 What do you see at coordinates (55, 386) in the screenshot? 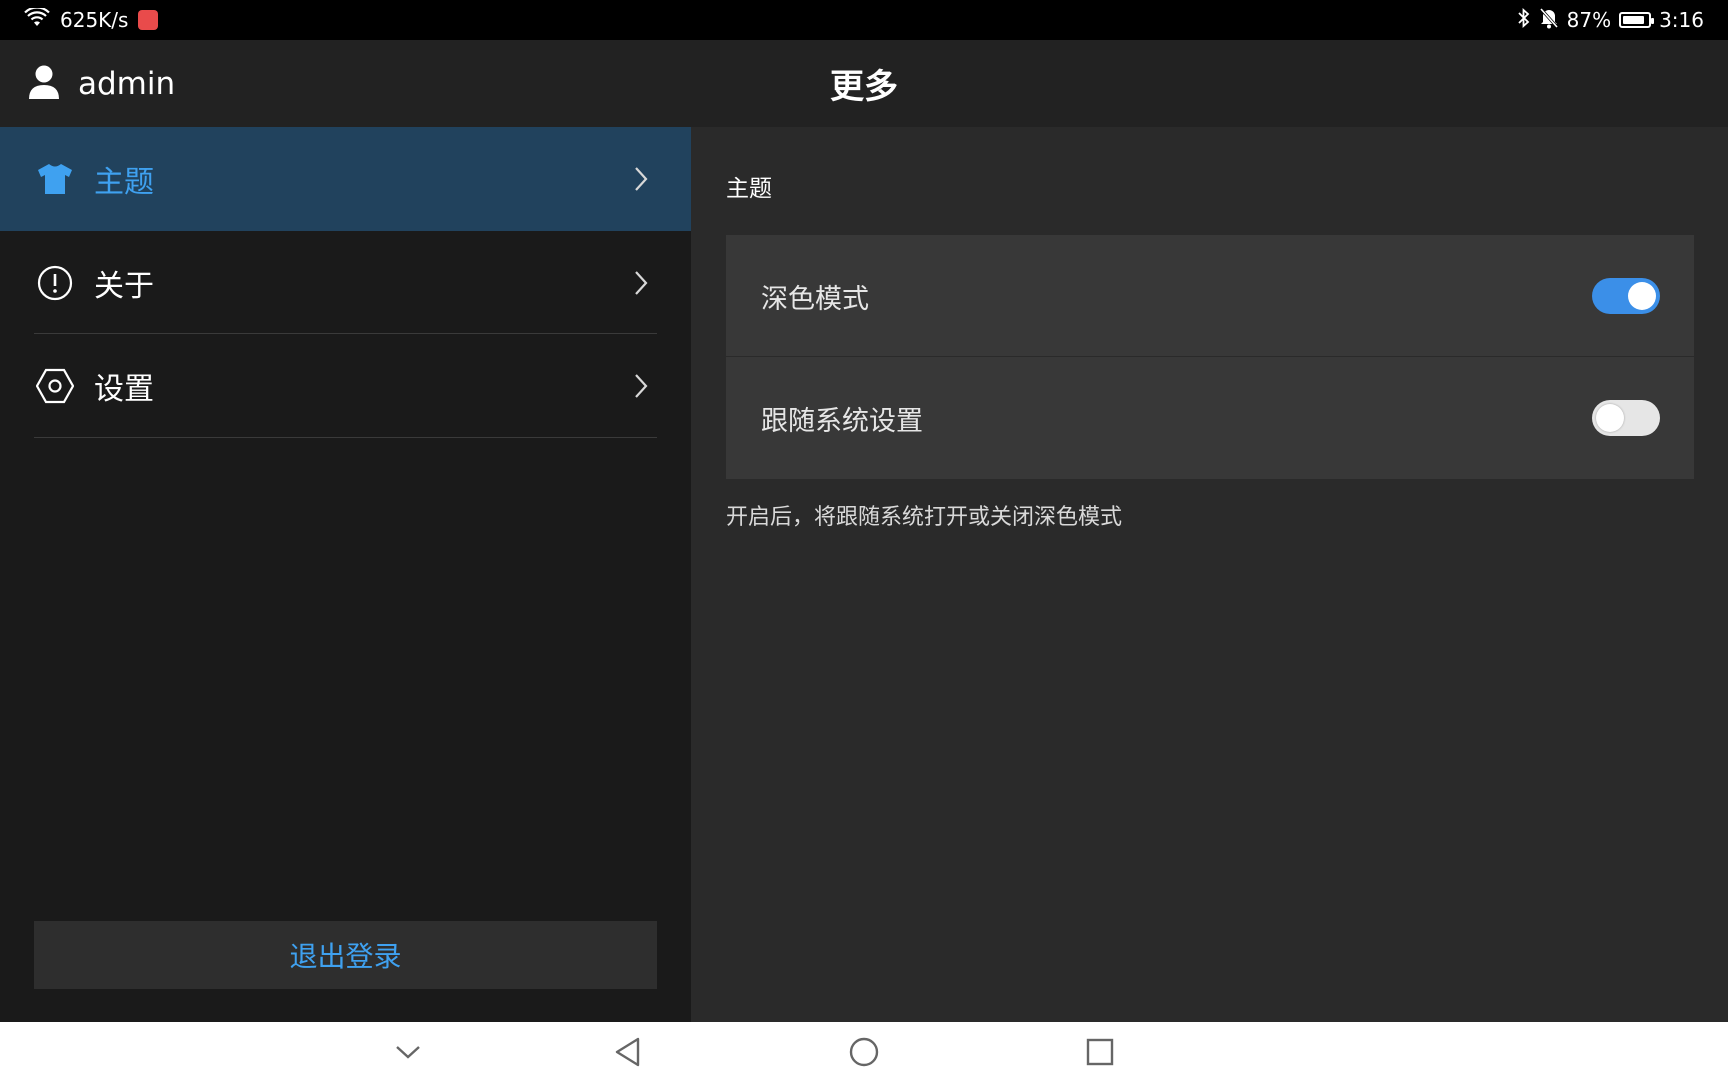
I see `settings-icon` at bounding box center [55, 386].